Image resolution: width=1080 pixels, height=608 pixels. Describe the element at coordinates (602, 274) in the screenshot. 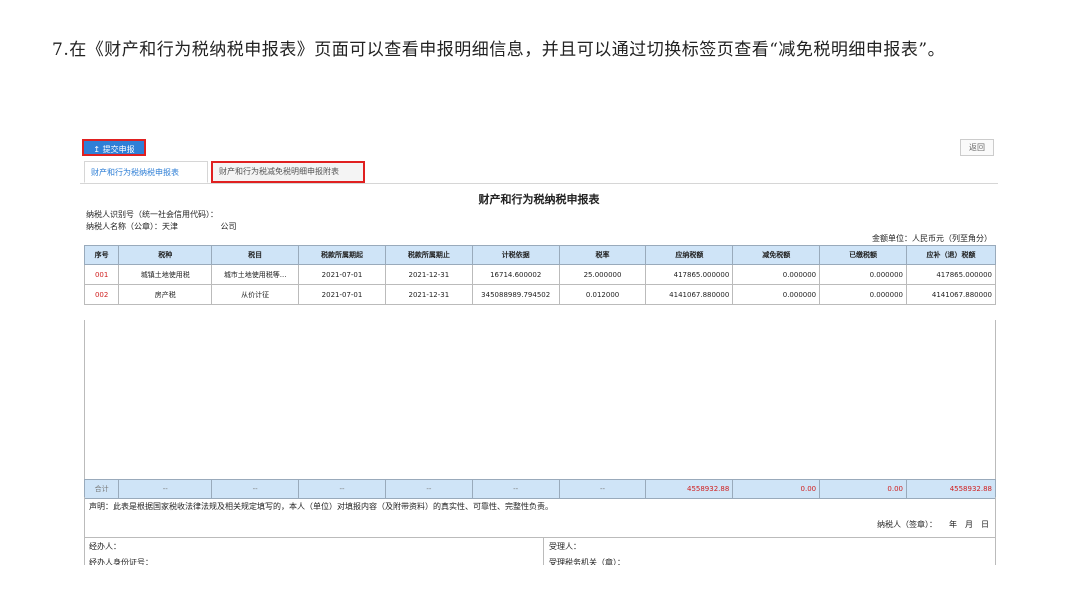

I see `table-cell: 25.000000` at that location.